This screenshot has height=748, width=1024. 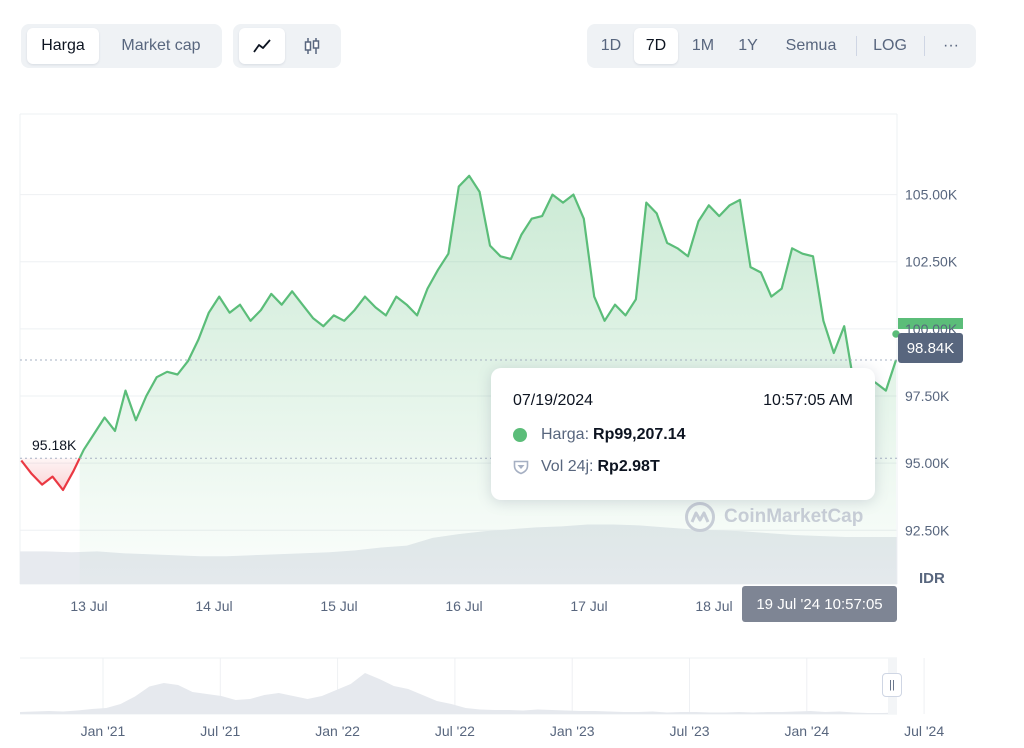 What do you see at coordinates (455, 731) in the screenshot?
I see `navigator-tick-label: Jul '22` at bounding box center [455, 731].